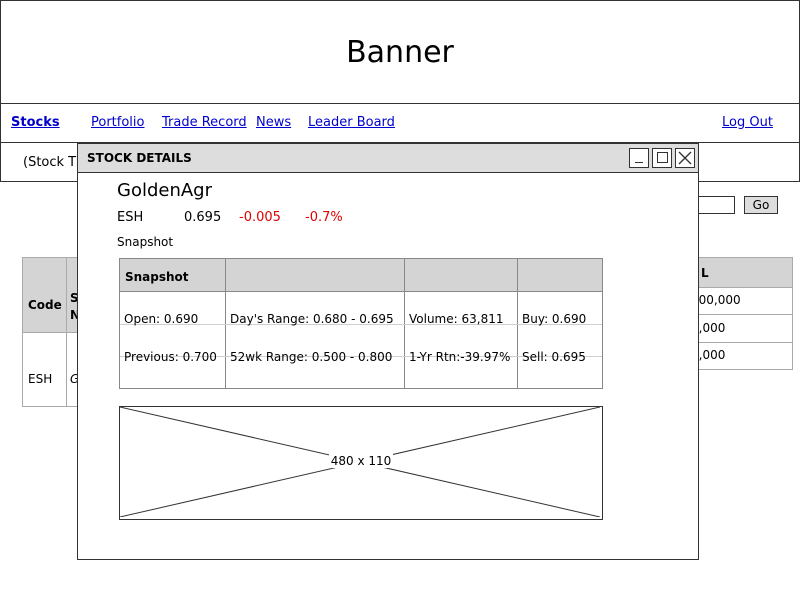  I want to click on quote-change: -0.005, so click(260, 217).